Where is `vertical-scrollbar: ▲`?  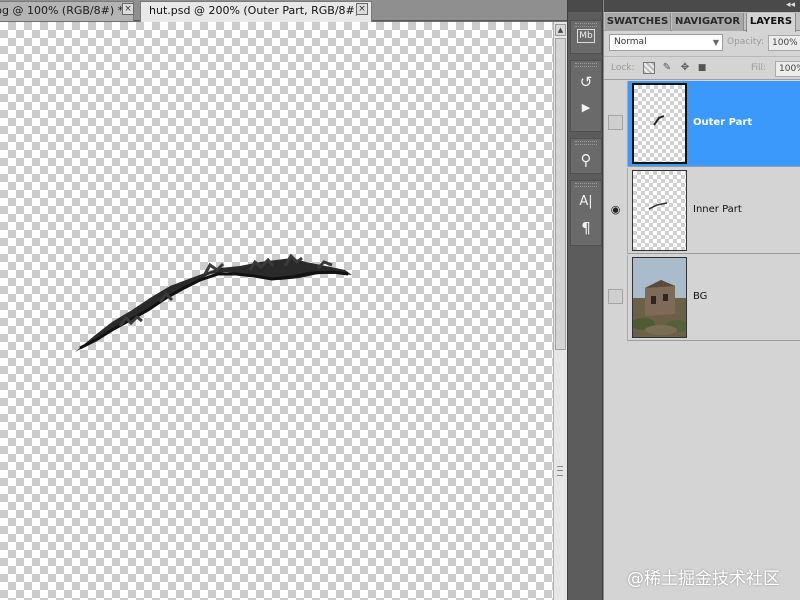
vertical-scrollbar: ▲ is located at coordinates (560, 311).